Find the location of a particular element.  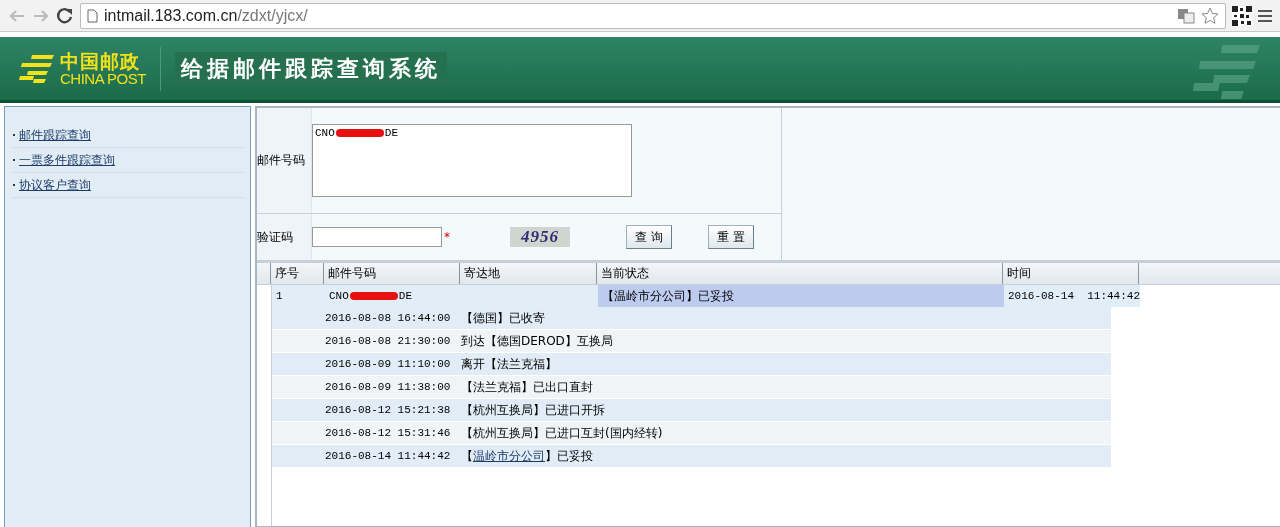

reload-icon is located at coordinates (65, 15).